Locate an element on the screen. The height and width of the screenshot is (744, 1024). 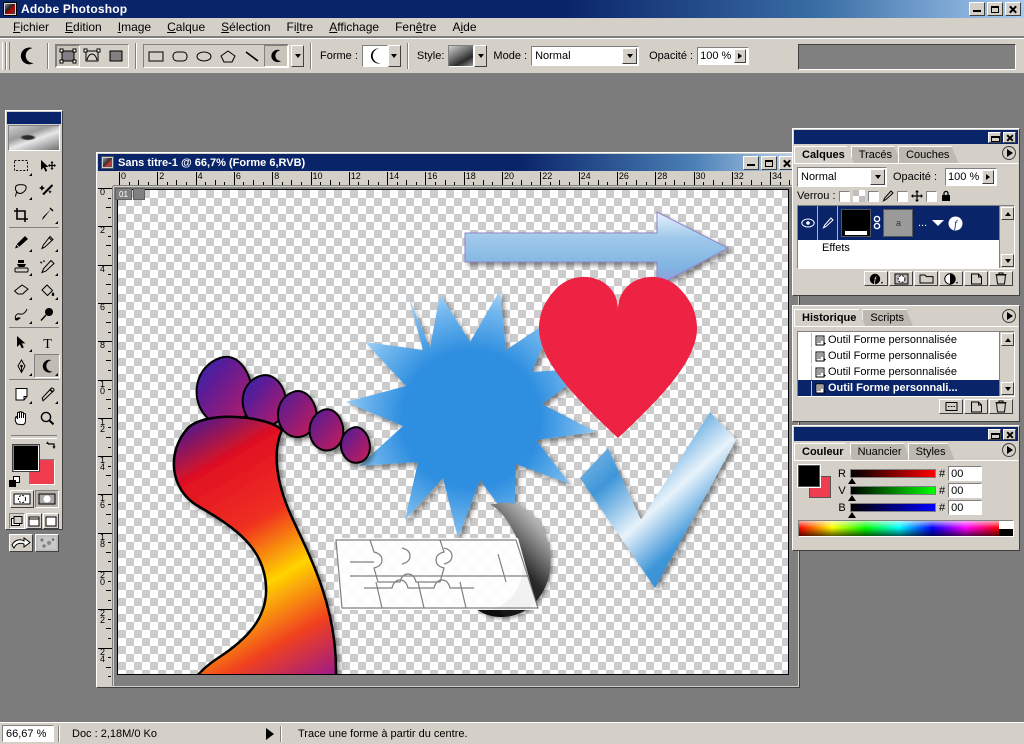
shape-tools-dropdown is located at coordinates (297, 56).